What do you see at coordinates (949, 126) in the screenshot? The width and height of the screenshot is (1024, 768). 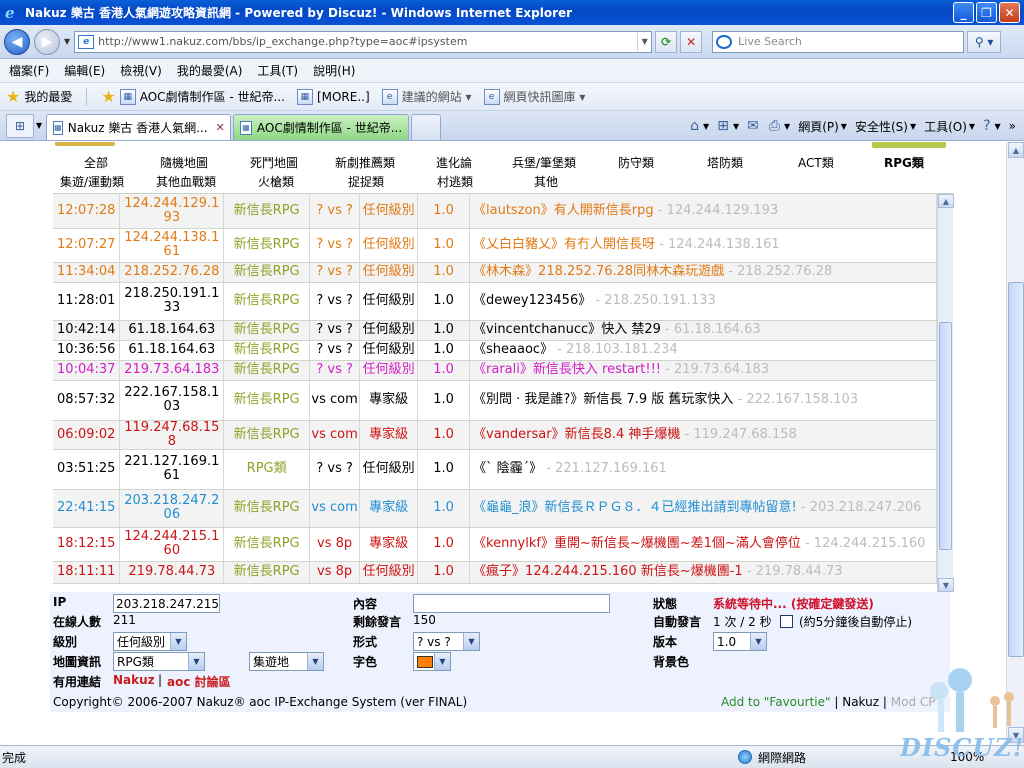 I see `tools-menu: 工具(O) ▼` at bounding box center [949, 126].